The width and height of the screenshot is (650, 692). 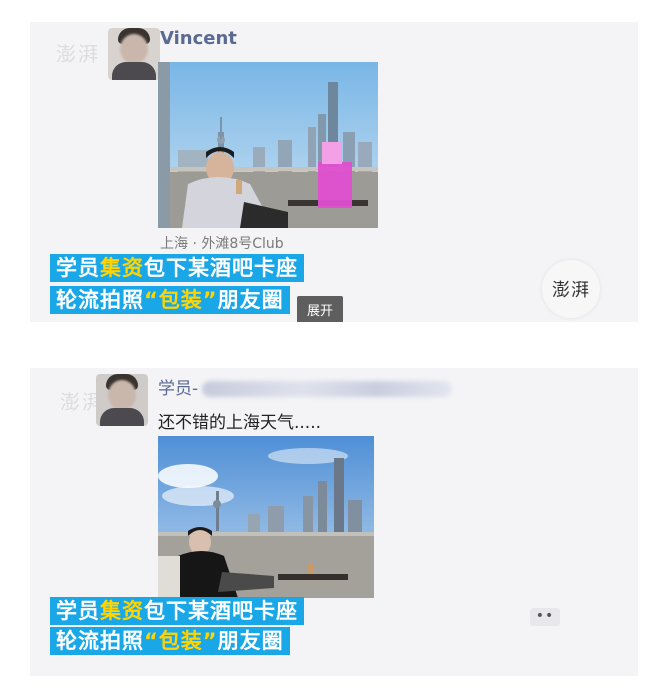 I want to click on location-text: 上海 · 外滩8号Club, so click(x=222, y=243).